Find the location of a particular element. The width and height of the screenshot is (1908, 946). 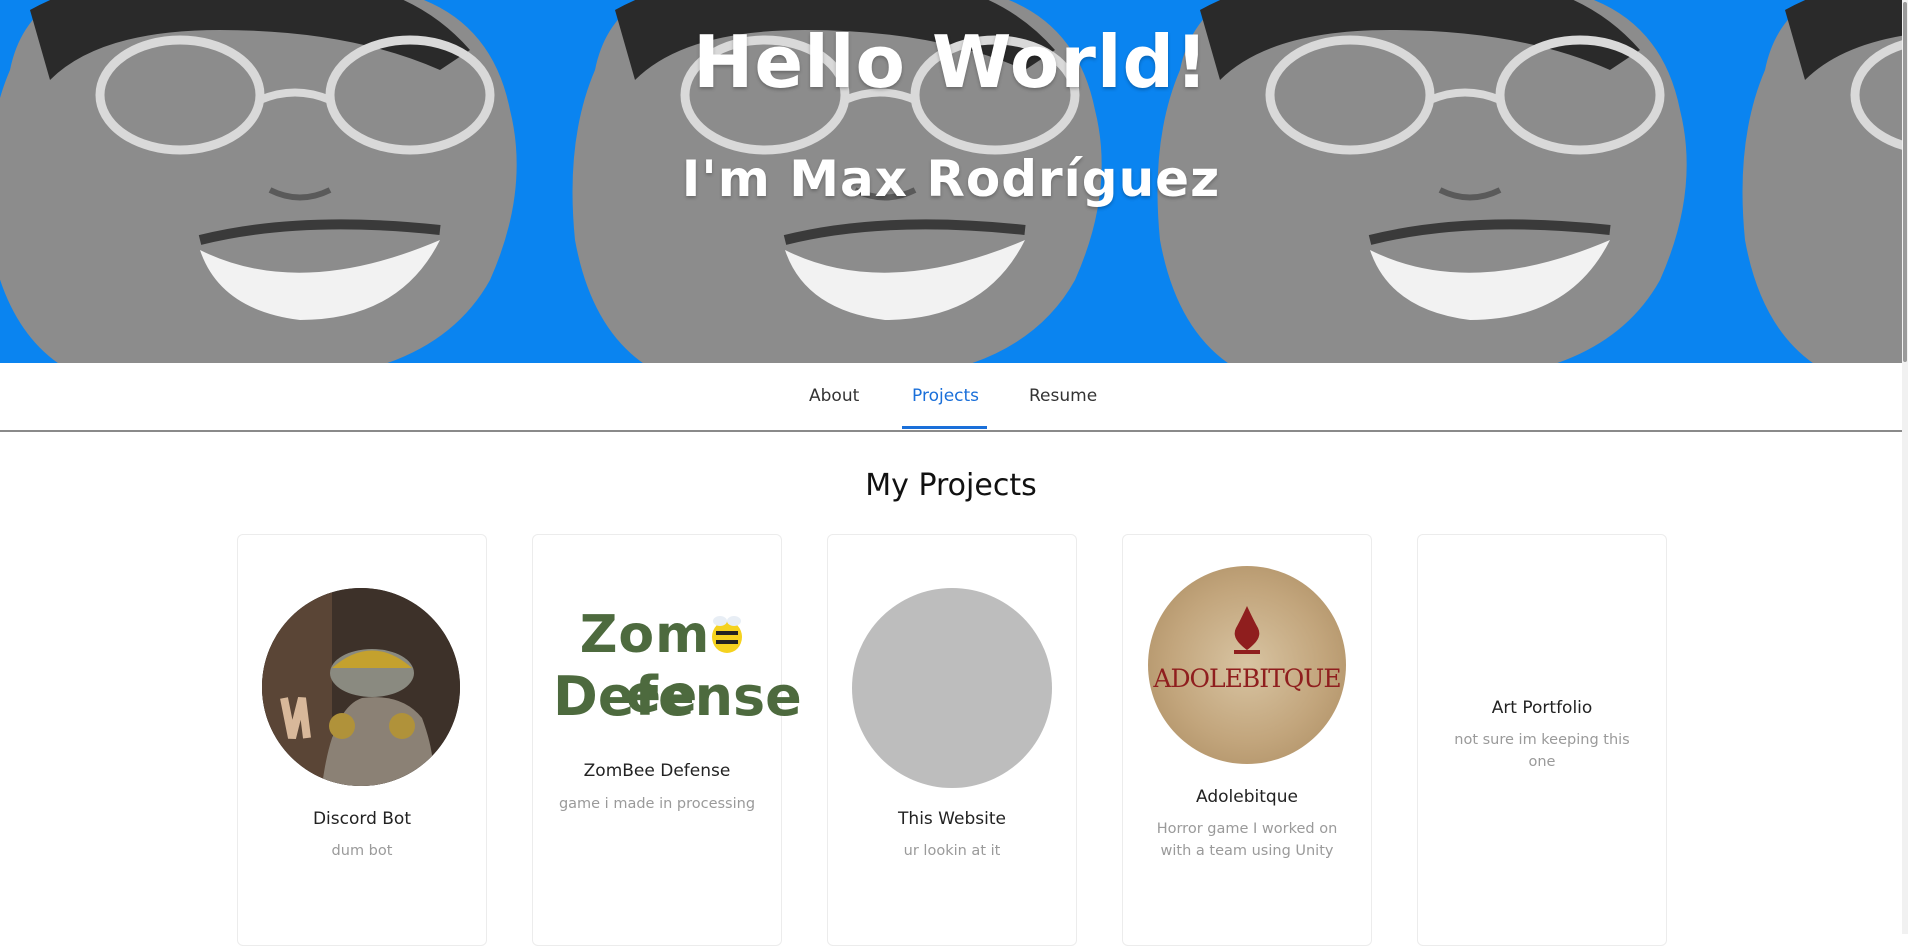

project-description: not sure im keeping this one is located at coordinates (1542, 751).